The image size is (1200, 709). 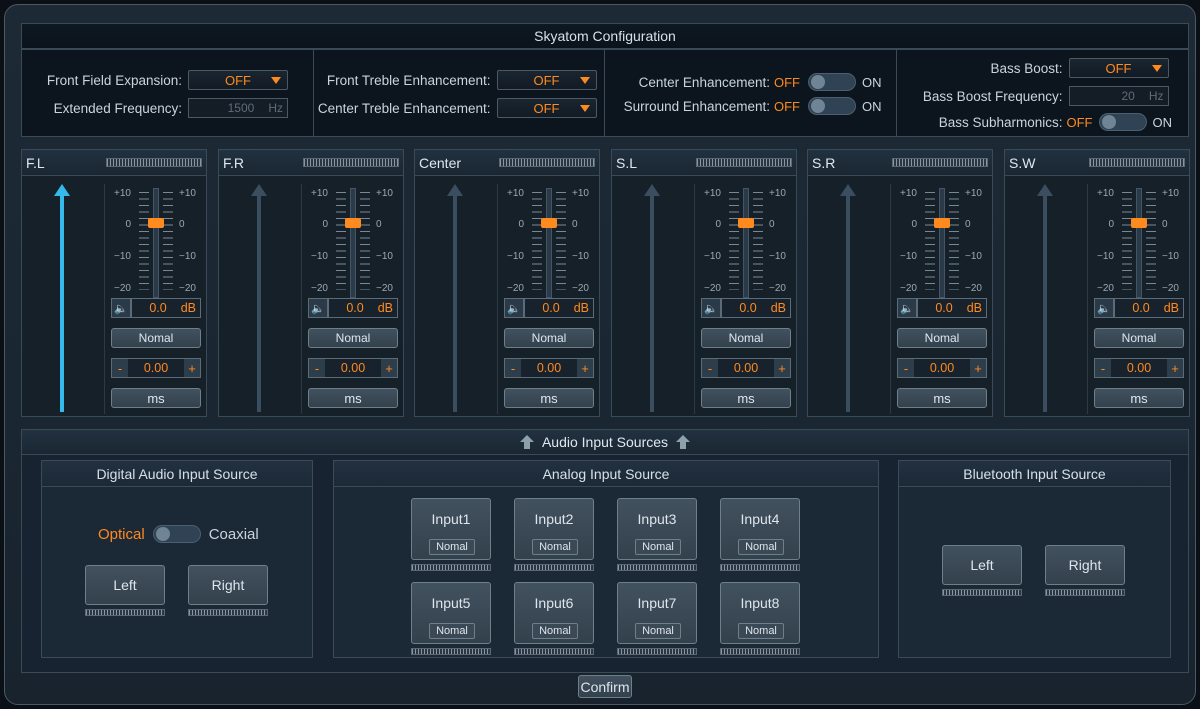 I want to click on bass-boost-freq-field: 20 Hz, so click(x=1118, y=96).